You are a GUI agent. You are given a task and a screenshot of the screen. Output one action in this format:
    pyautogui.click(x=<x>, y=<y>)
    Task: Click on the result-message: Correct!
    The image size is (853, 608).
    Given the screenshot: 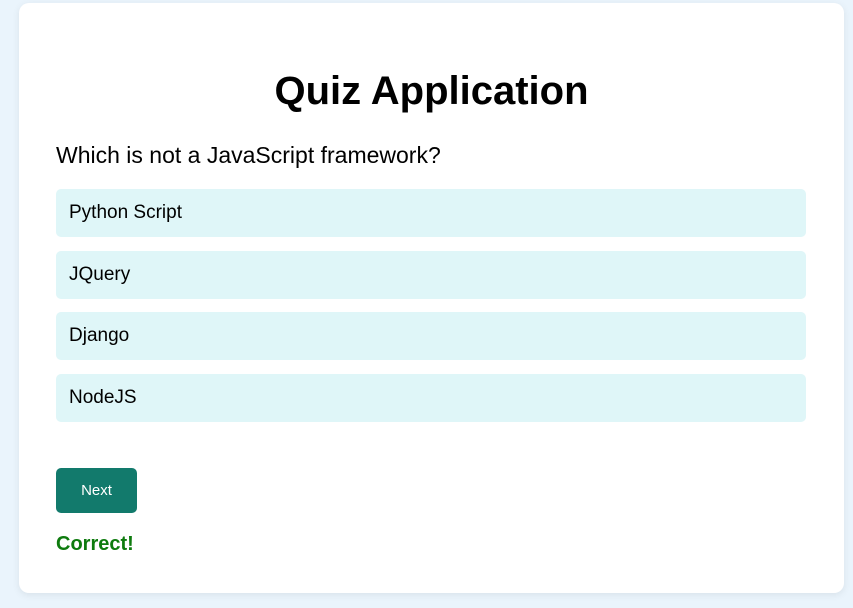 What is the action you would take?
    pyautogui.click(x=95, y=544)
    